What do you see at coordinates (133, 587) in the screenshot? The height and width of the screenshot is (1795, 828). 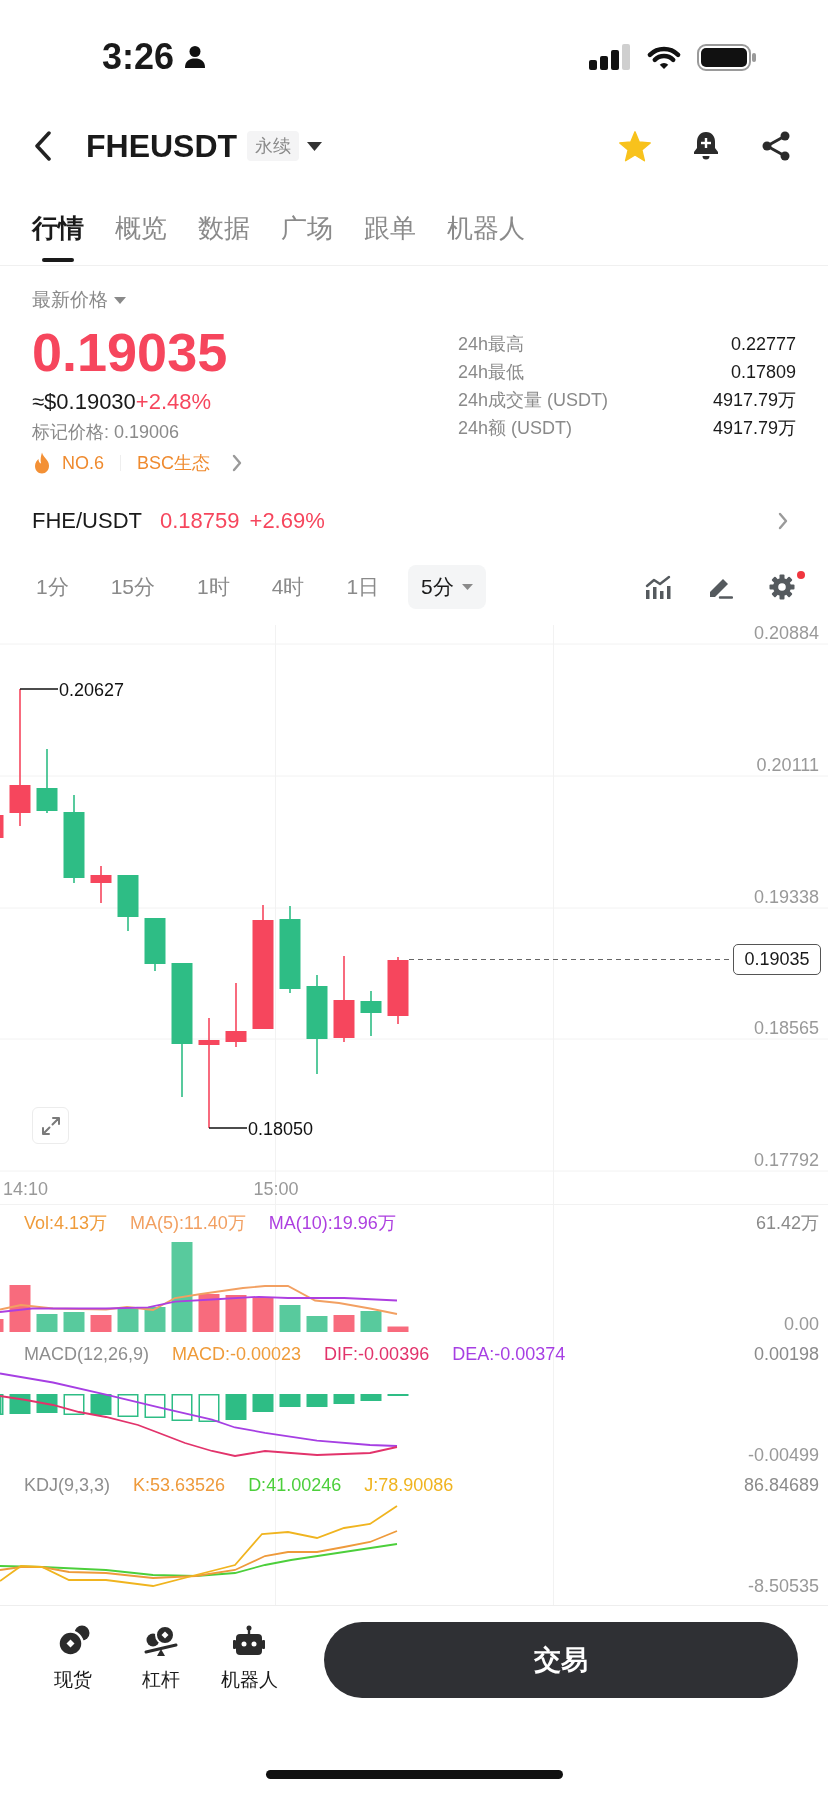 I see `interval-button: 15分` at bounding box center [133, 587].